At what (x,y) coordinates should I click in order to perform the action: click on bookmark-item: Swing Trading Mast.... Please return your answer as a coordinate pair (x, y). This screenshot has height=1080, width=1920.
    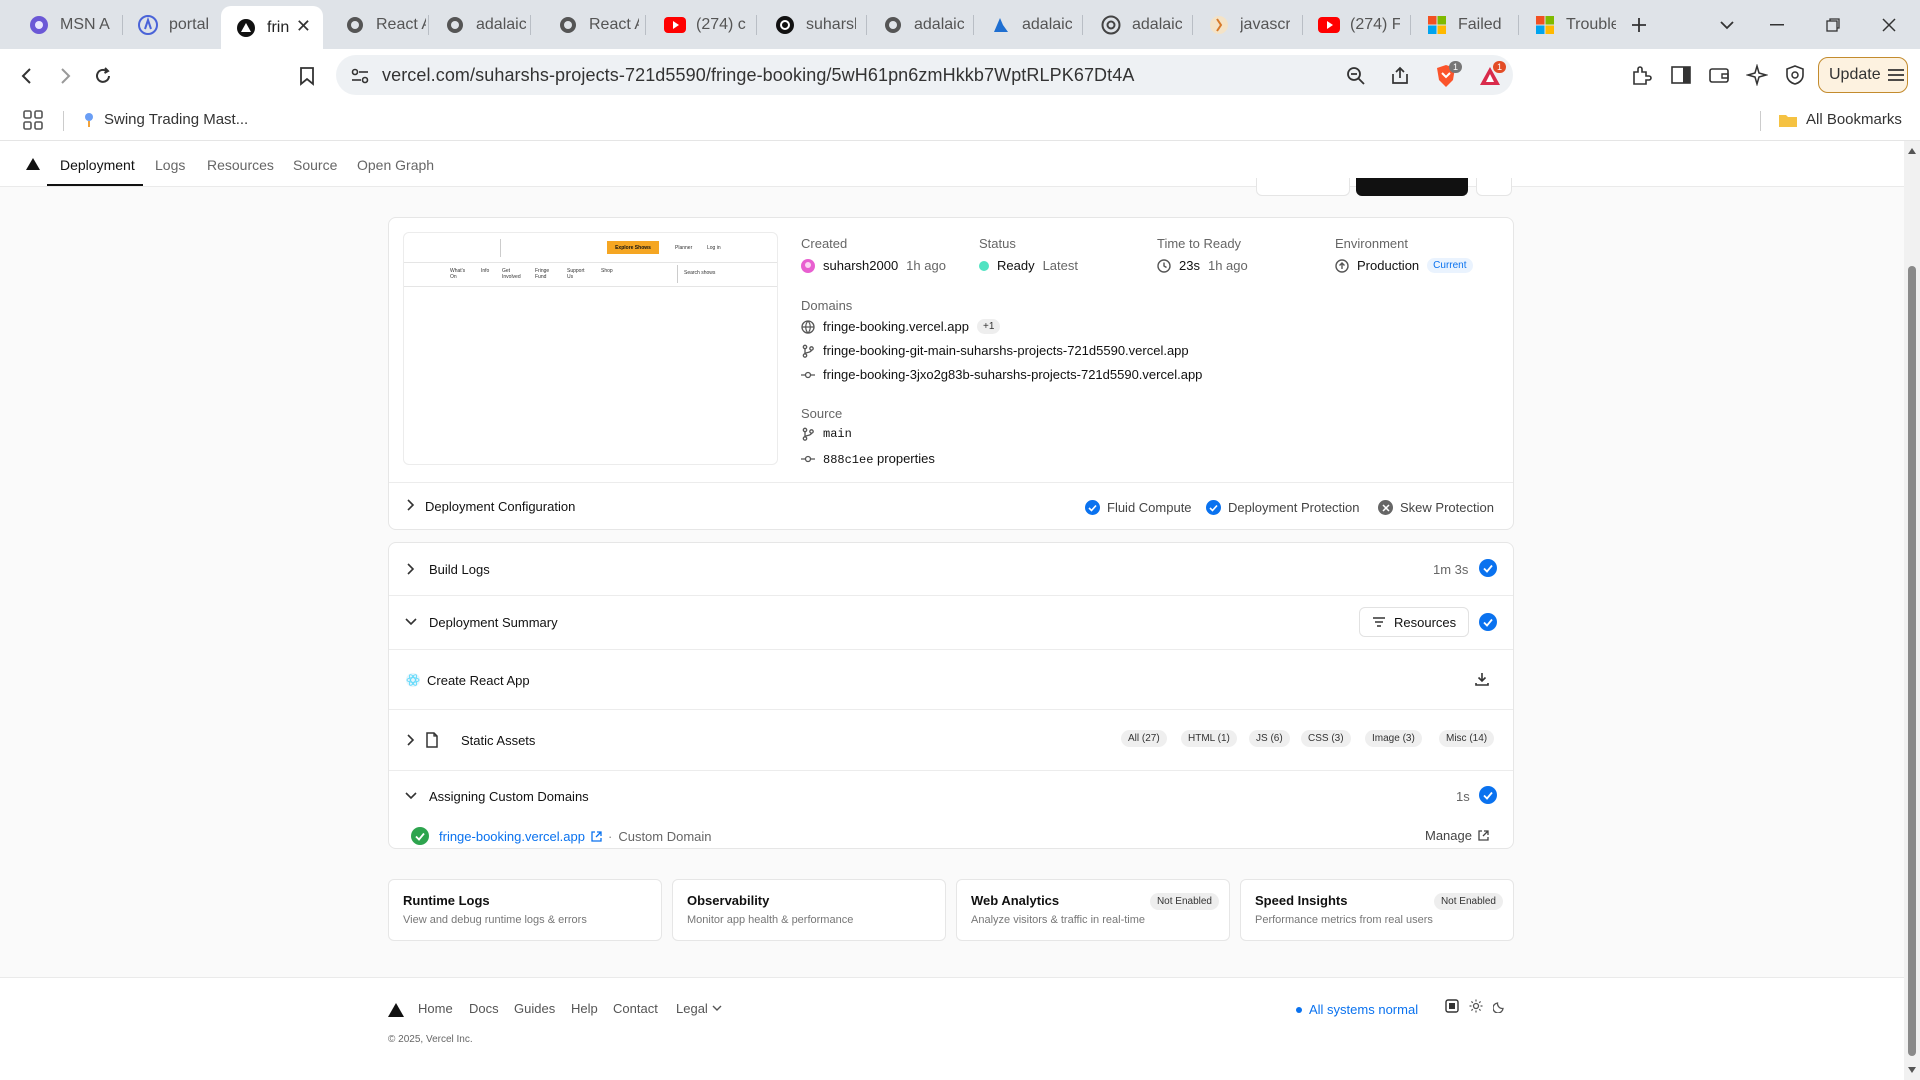
    Looking at the image, I should click on (165, 119).